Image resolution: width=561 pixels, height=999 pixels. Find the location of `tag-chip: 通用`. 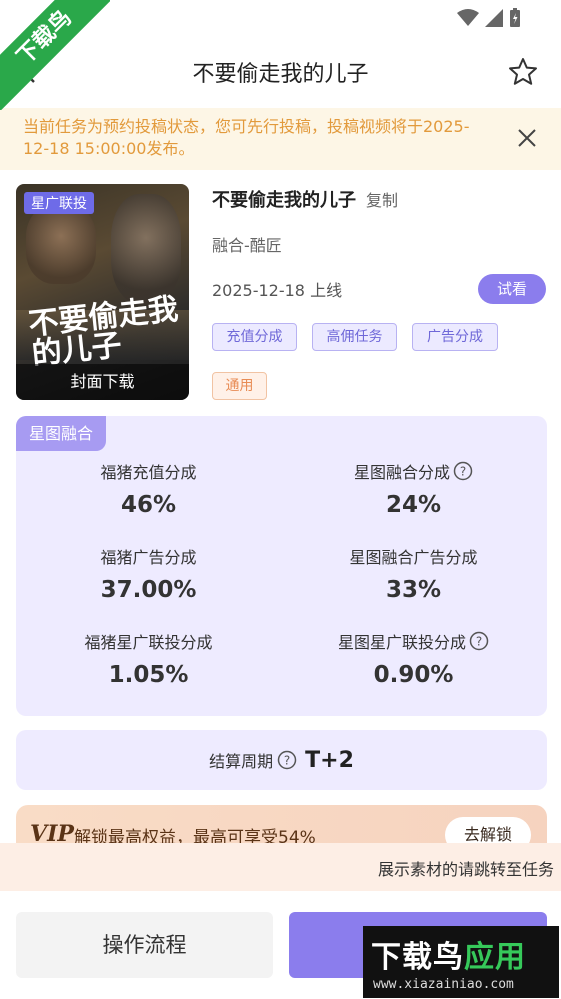

tag-chip: 通用 is located at coordinates (239, 386).